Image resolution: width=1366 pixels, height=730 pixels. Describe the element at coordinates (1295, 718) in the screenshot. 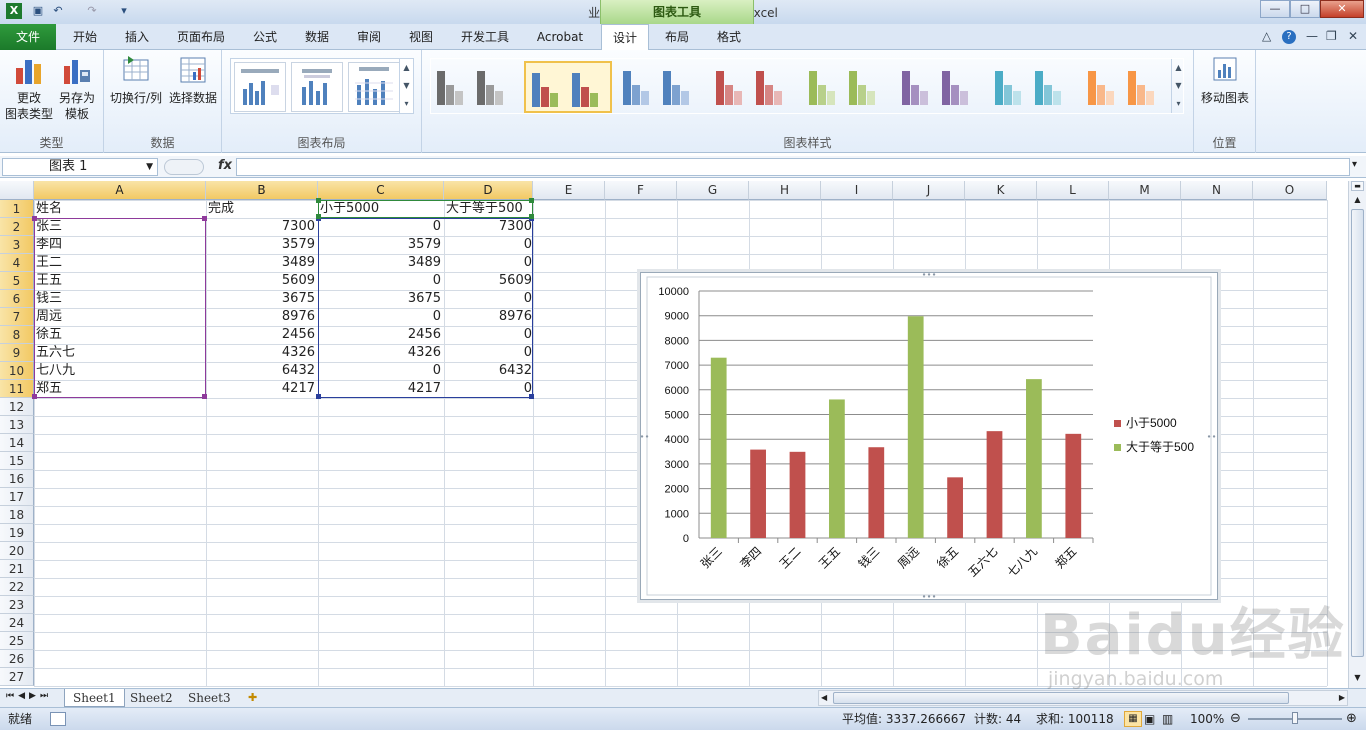

I see `zoom-slider-thumb` at that location.